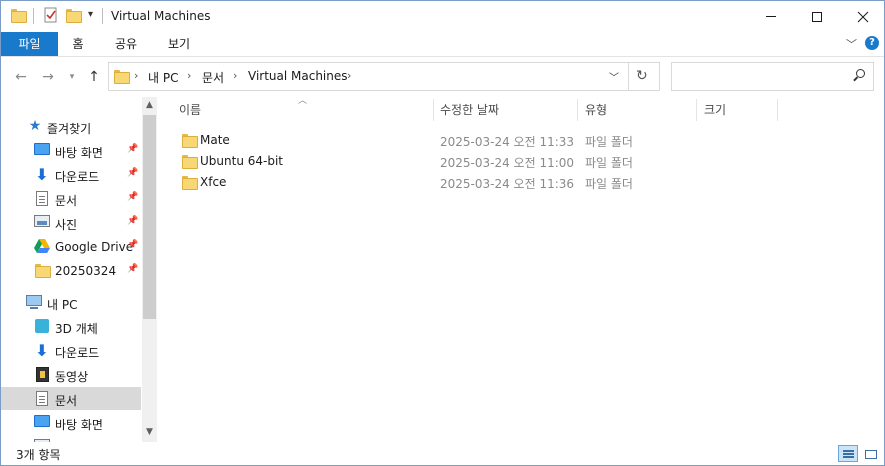 The image size is (885, 466). I want to click on file-name: Ubuntu 64-bit, so click(241, 161).